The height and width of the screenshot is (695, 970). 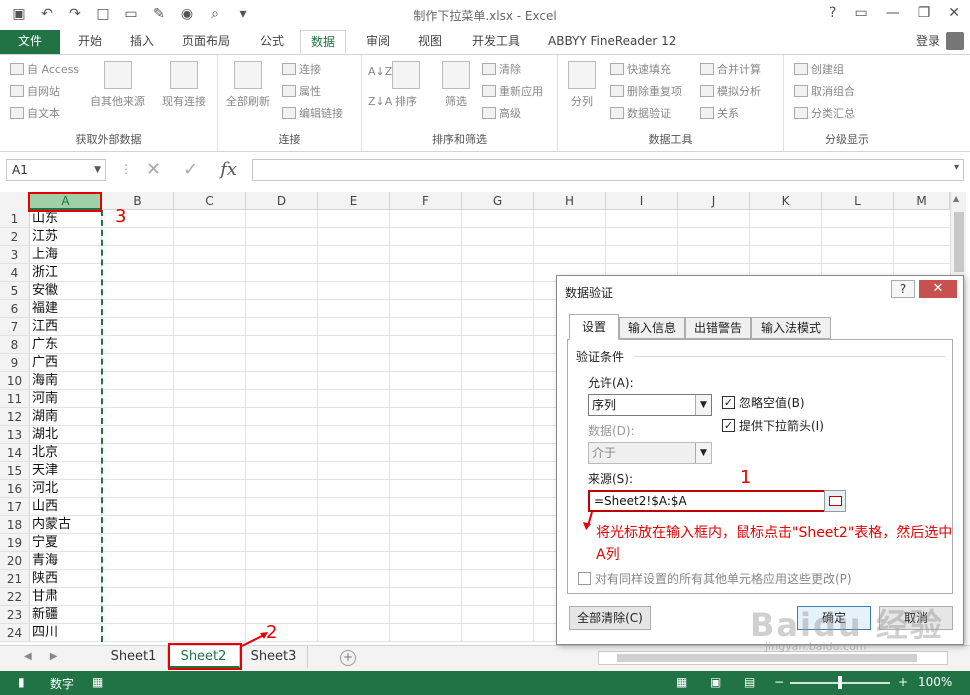 What do you see at coordinates (15, 489) in the screenshot?
I see `row-header: 16` at bounding box center [15, 489].